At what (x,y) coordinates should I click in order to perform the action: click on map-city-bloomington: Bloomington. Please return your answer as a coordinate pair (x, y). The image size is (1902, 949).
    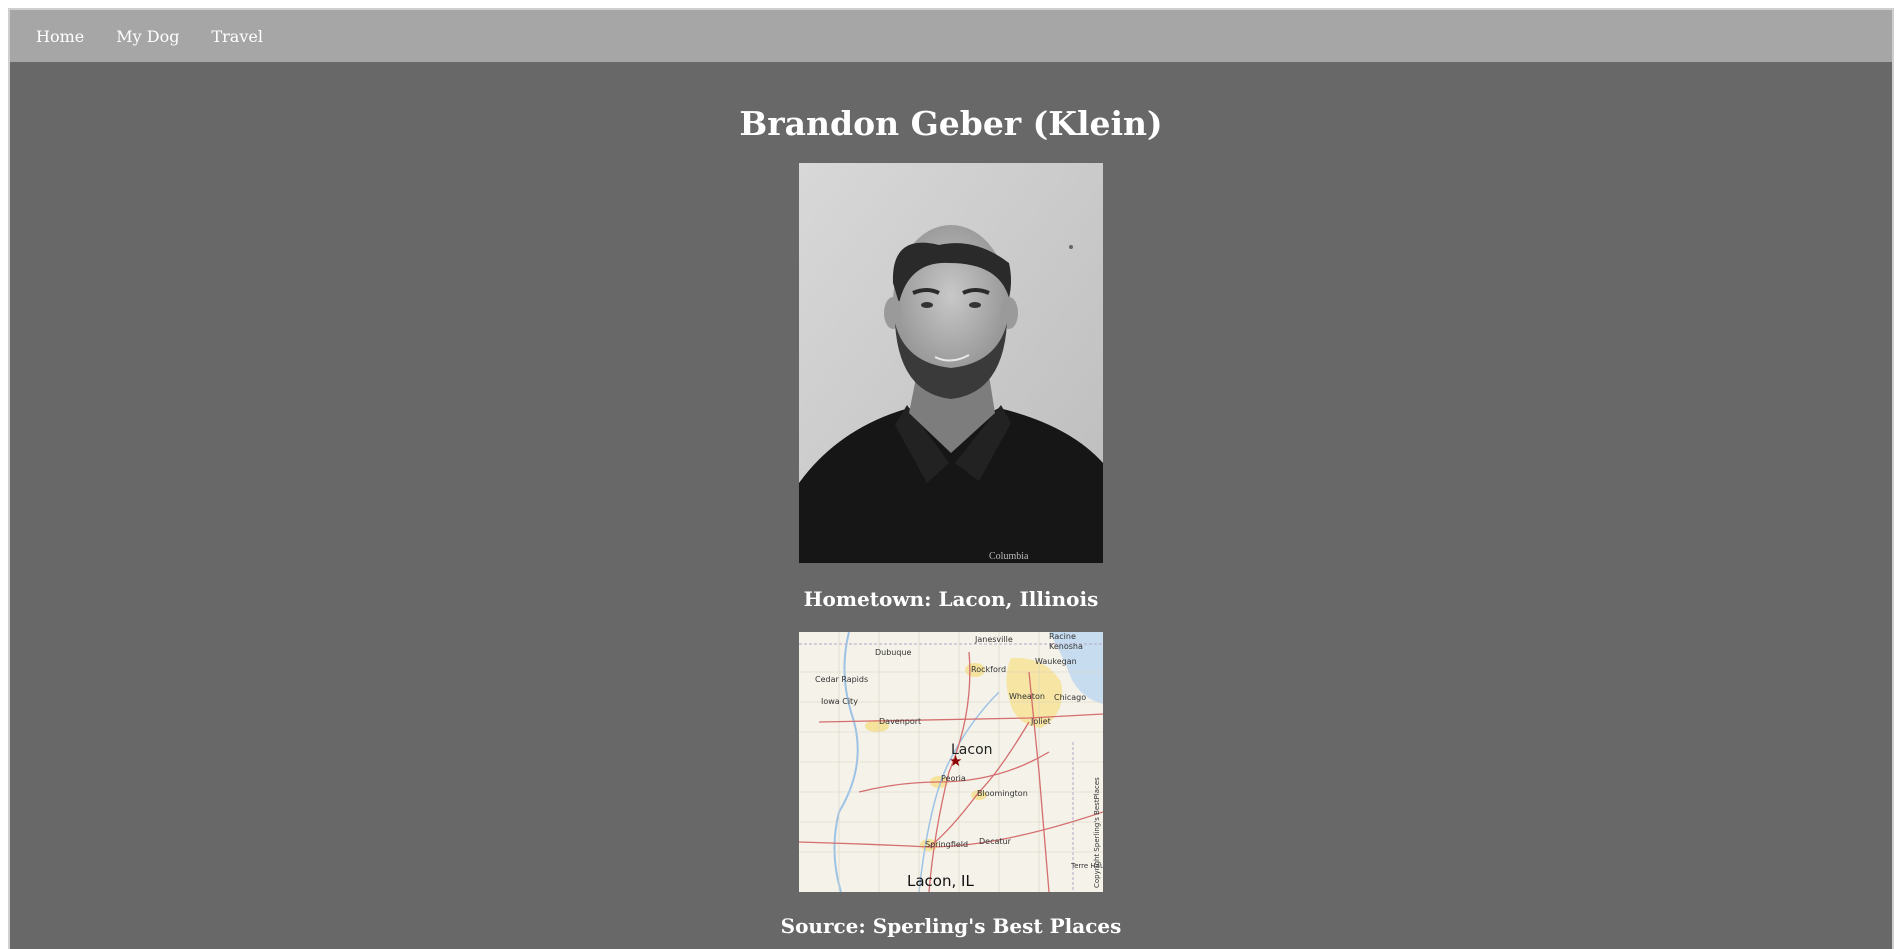
    Looking at the image, I should click on (1002, 793).